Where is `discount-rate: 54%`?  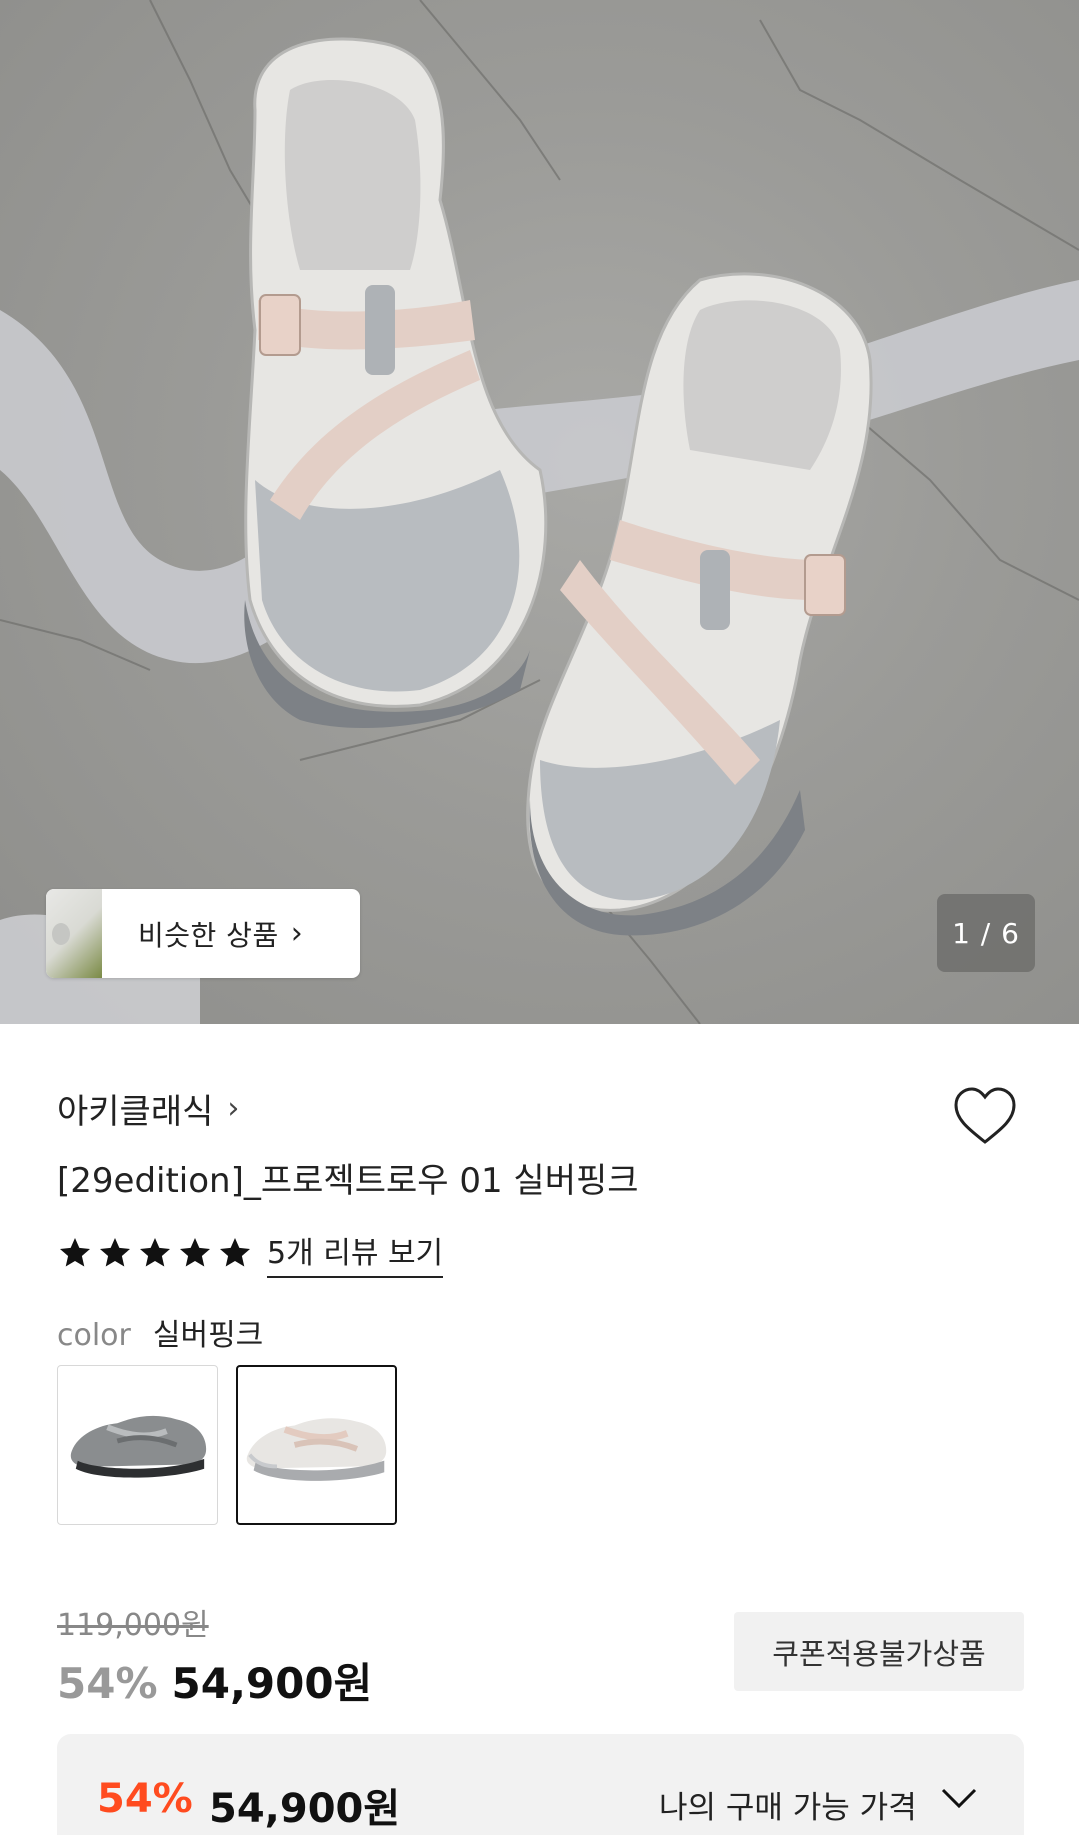
discount-rate: 54% is located at coordinates (107, 1683).